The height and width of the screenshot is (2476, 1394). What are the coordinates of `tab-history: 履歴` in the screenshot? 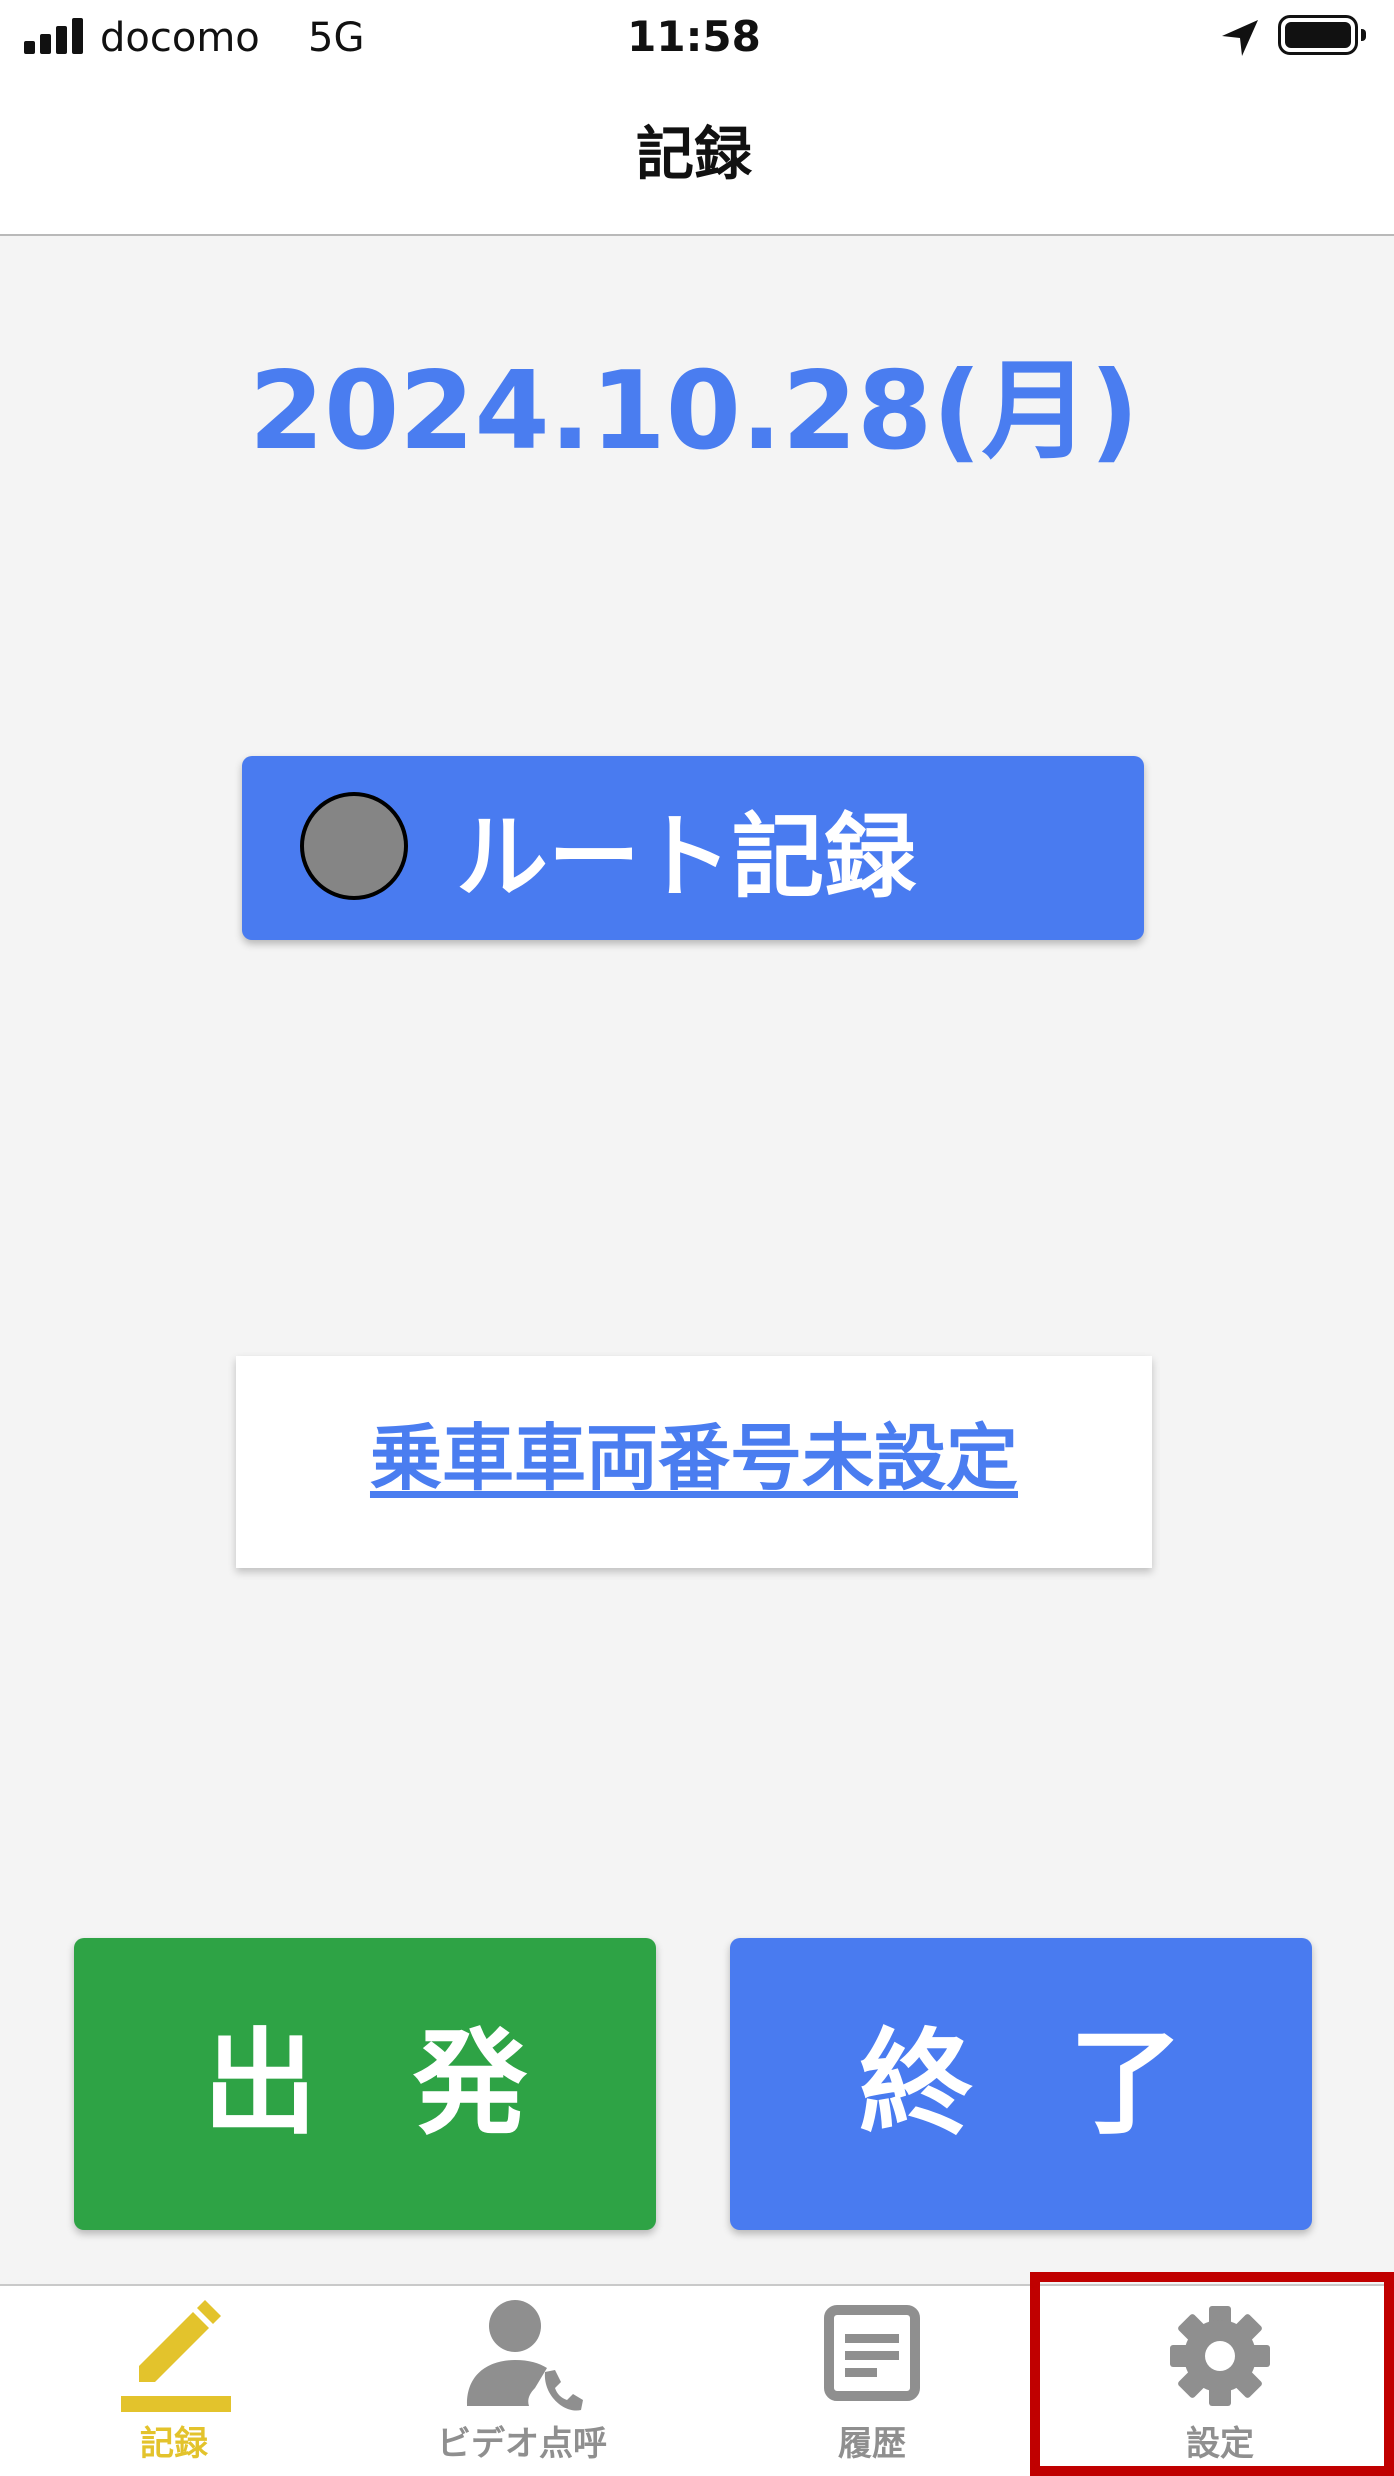 It's located at (872, 2381).